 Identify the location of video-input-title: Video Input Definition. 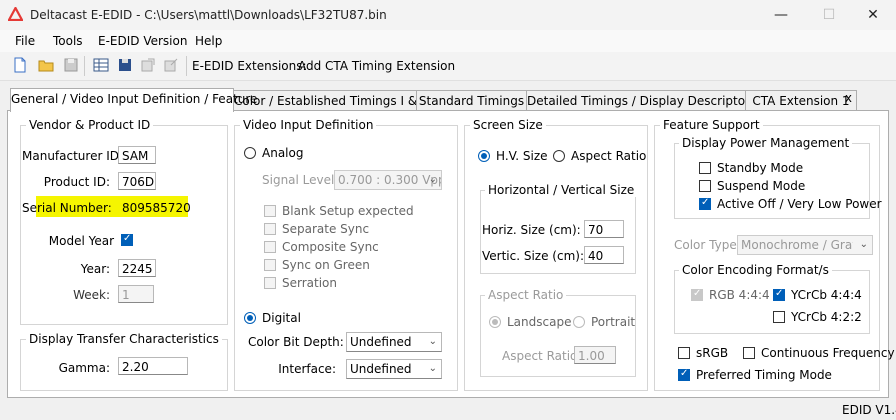
(308, 125).